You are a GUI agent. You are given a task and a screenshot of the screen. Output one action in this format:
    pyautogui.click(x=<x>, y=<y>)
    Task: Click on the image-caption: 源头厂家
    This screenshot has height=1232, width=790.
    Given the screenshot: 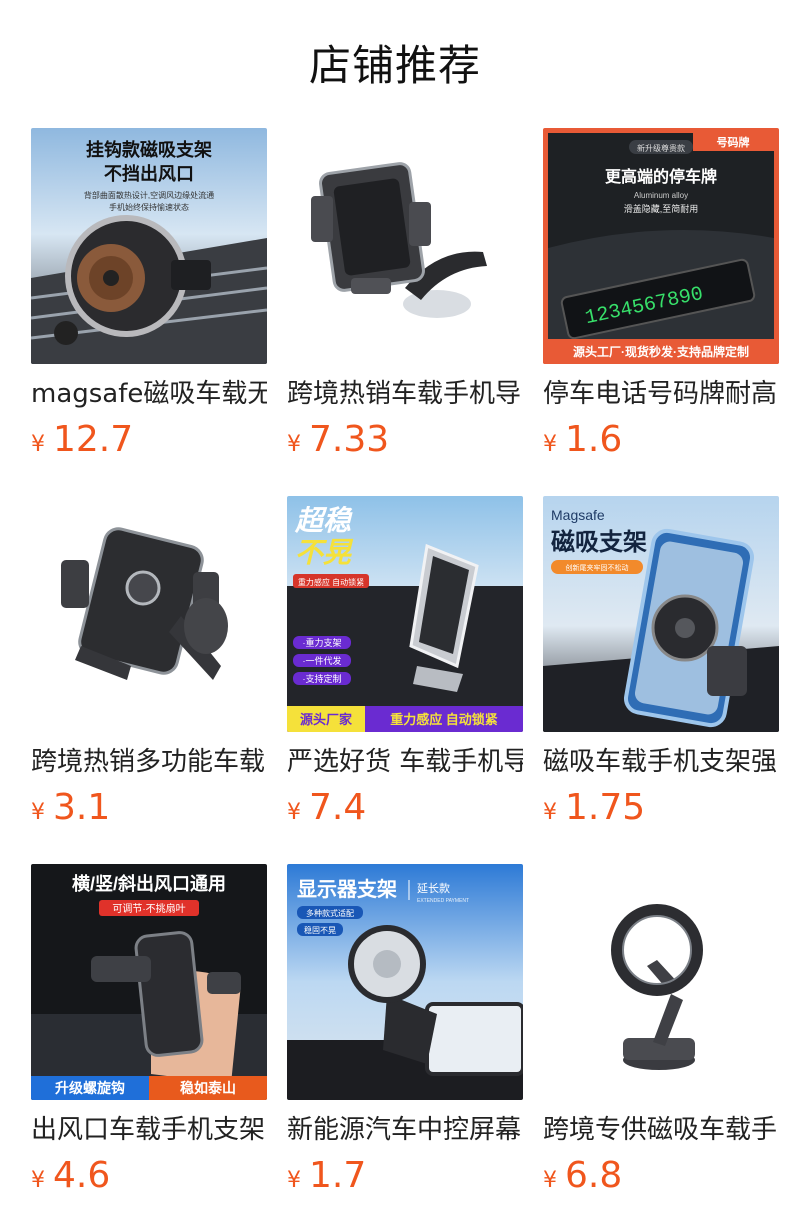 What is the action you would take?
    pyautogui.click(x=326, y=719)
    